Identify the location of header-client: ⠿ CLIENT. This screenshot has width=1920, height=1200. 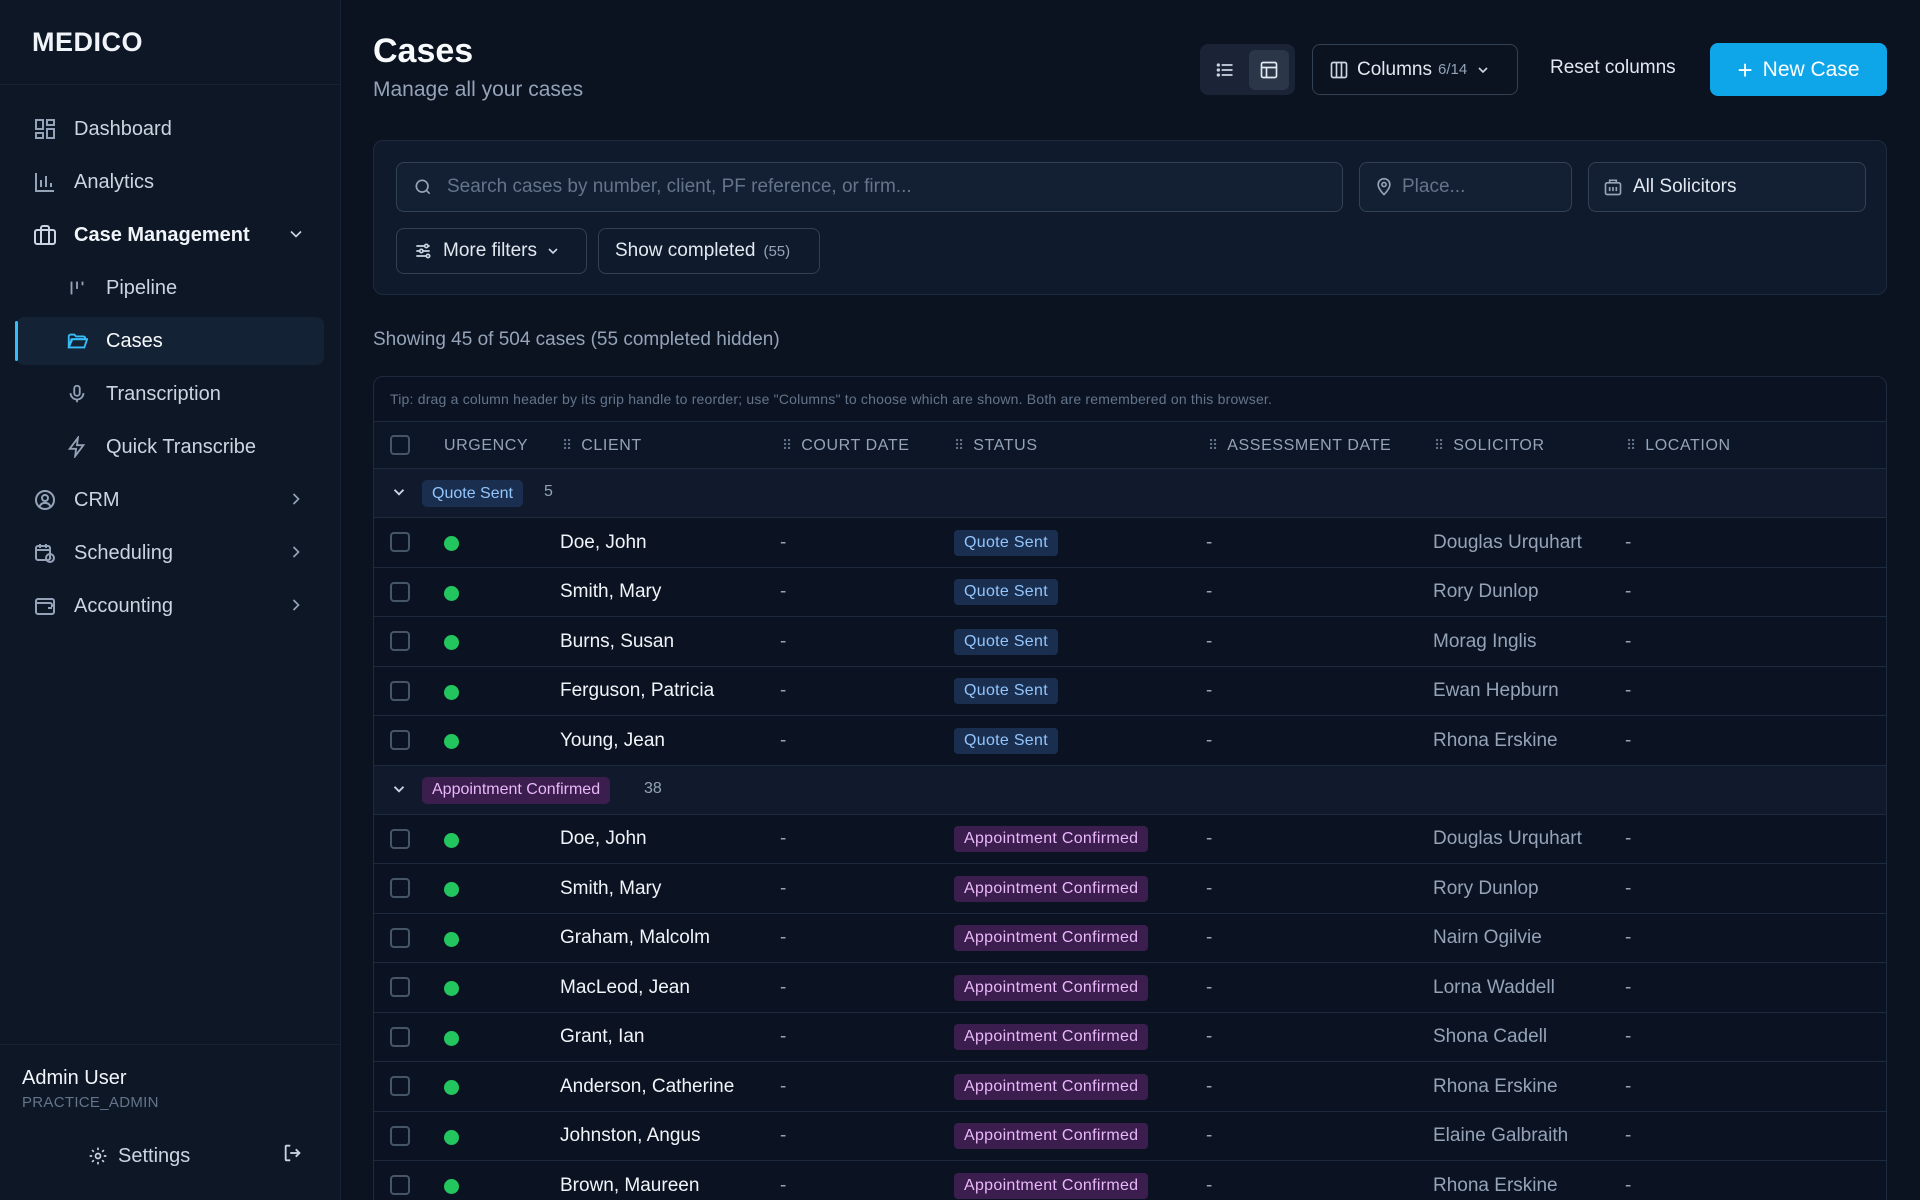
(602, 445).